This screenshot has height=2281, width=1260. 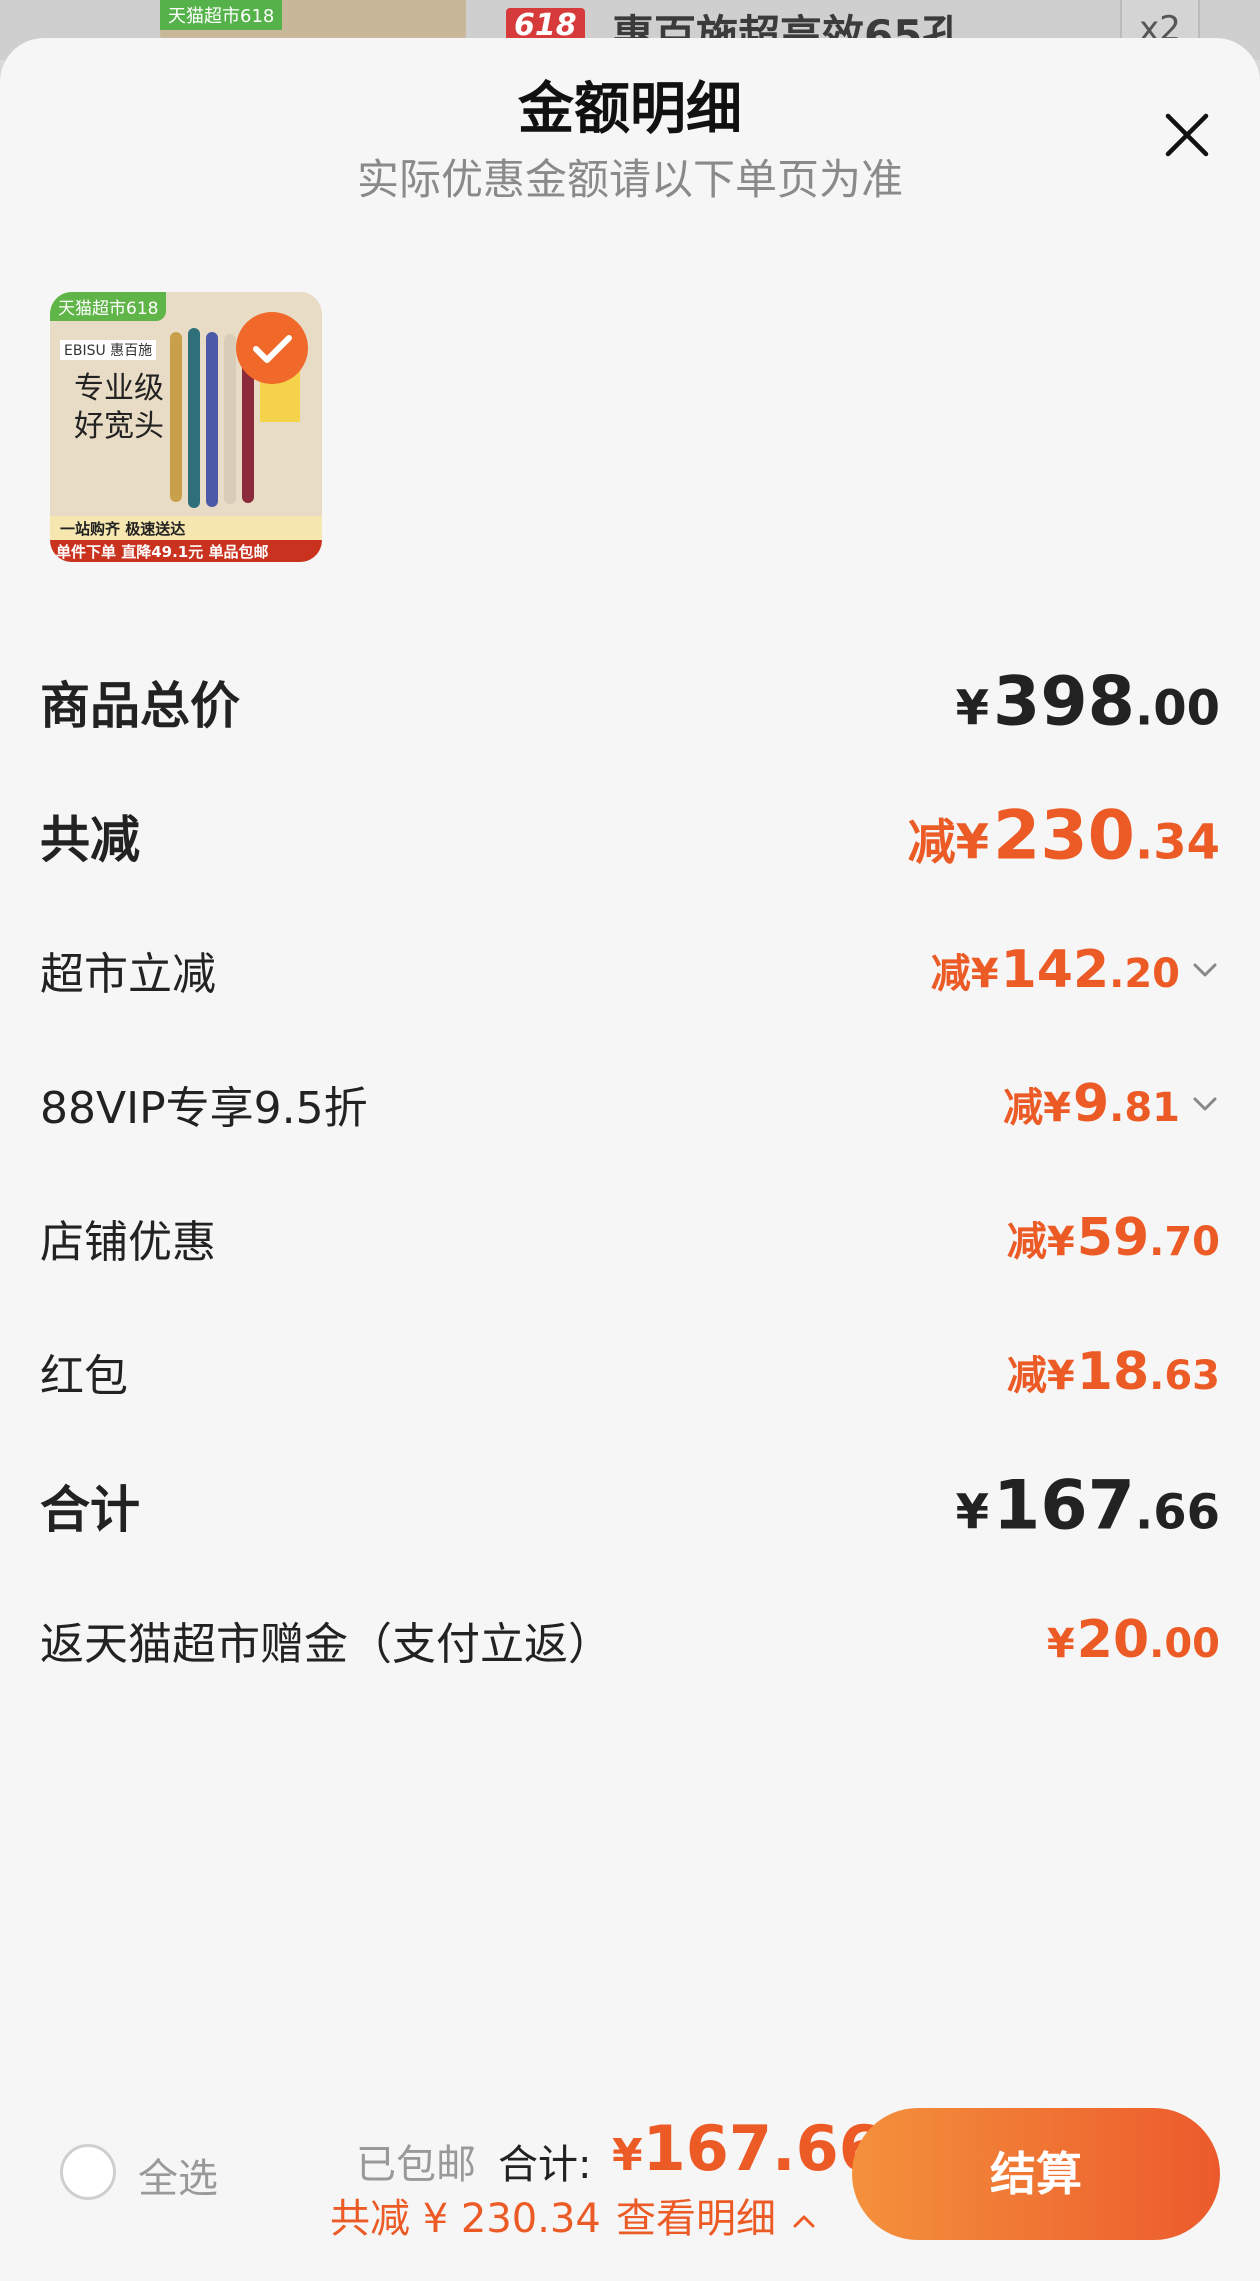 I want to click on bottom-total-label: 合计:, so click(x=545, y=2165).